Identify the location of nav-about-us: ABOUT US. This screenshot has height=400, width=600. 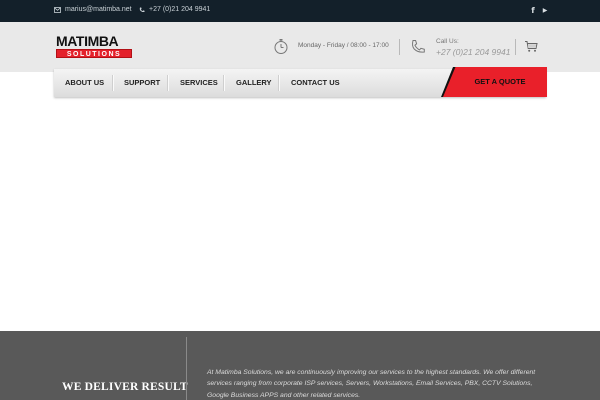
(84, 83).